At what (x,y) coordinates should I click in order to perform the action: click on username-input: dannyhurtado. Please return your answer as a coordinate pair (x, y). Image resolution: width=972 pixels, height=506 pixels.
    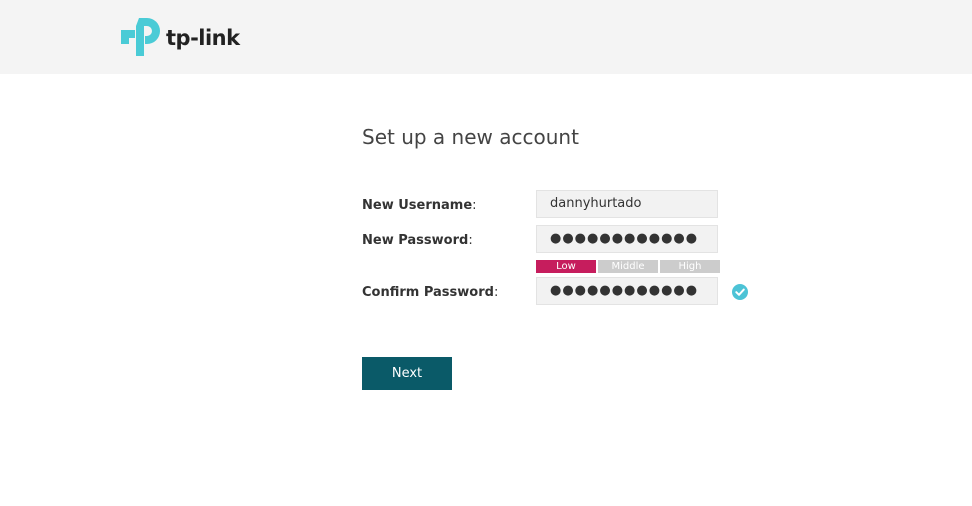
    Looking at the image, I should click on (627, 204).